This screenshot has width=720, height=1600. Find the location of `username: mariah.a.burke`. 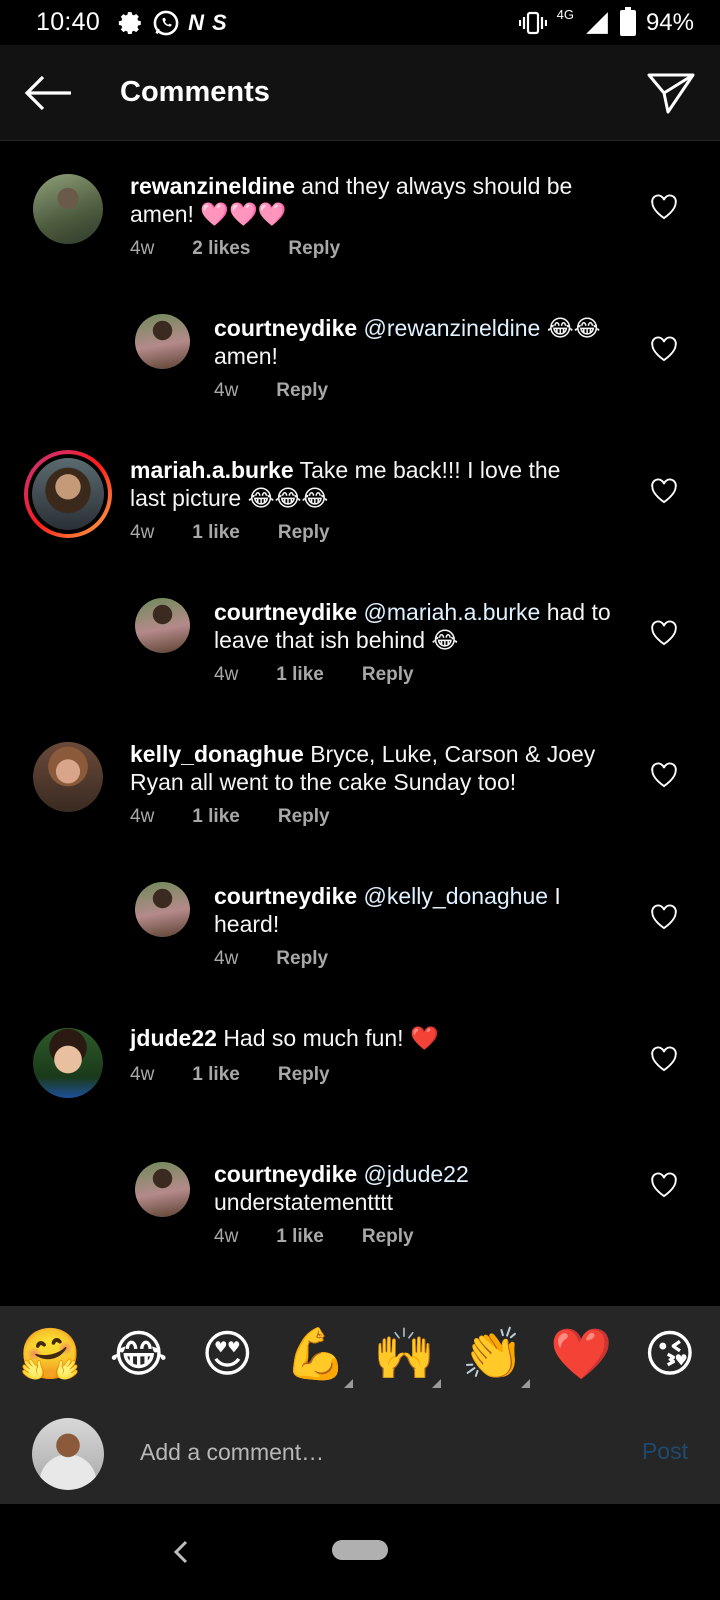

username: mariah.a.burke is located at coordinates (212, 470).